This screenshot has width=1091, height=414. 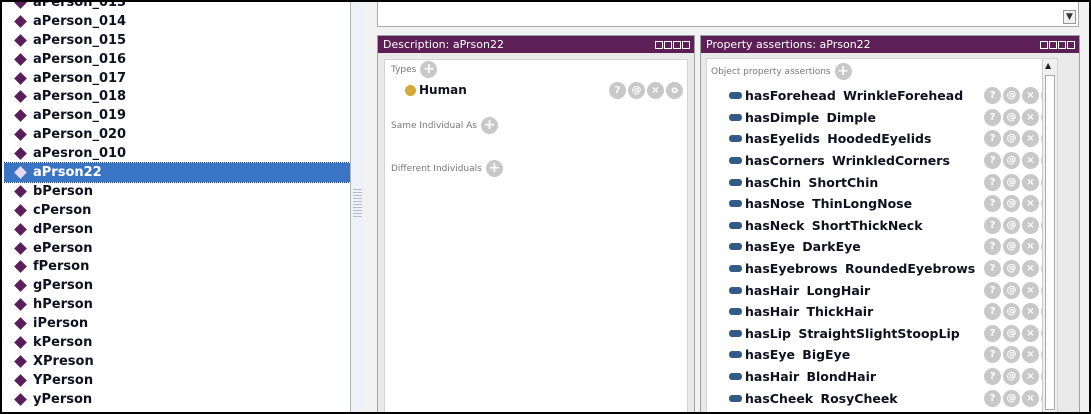 I want to click on assertion-row: hasNose ThinLongNose?@×o, so click(x=893, y=204).